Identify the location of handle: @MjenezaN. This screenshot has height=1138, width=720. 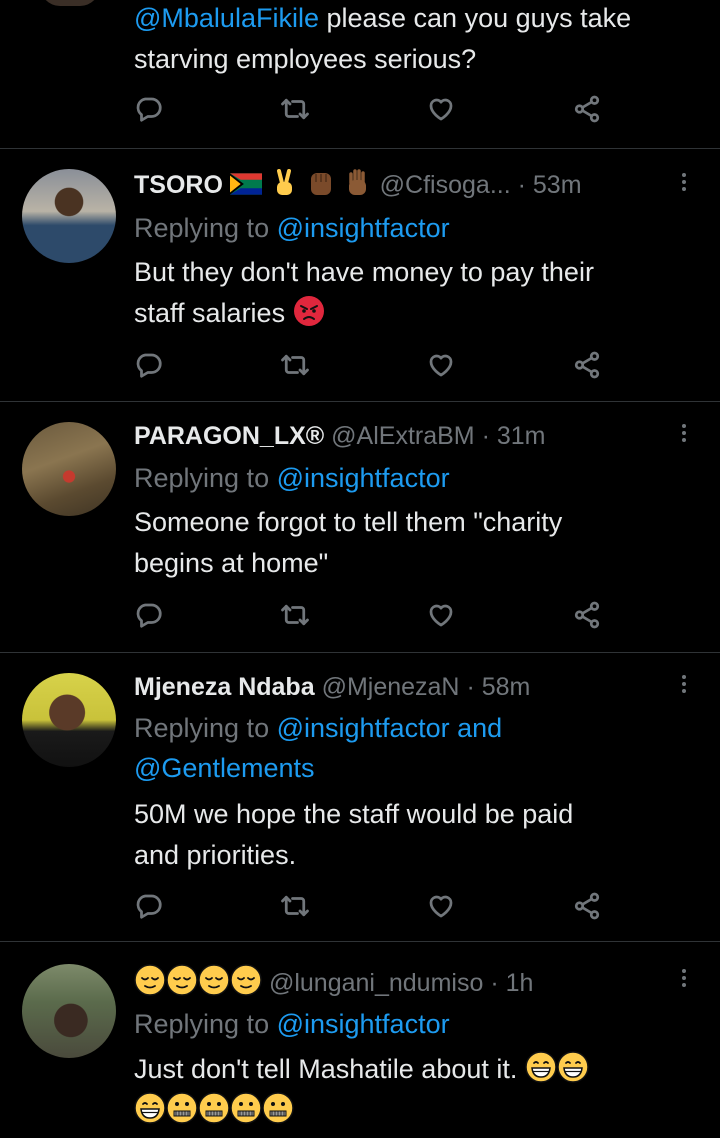
(391, 687).